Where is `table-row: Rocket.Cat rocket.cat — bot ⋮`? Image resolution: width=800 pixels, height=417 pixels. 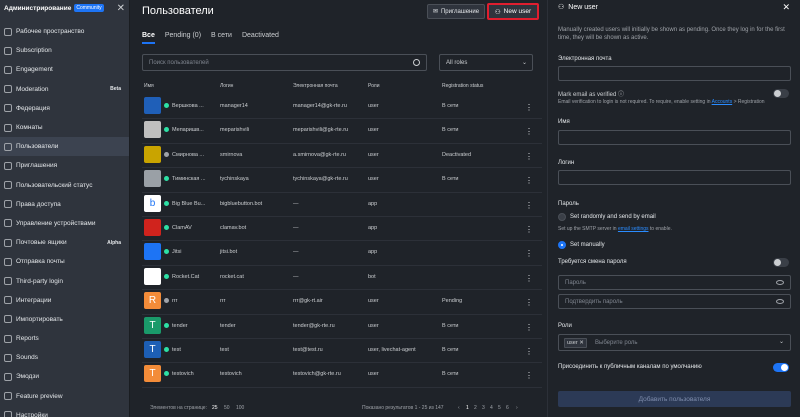 table-row: Rocket.Cat rocket.cat — bot ⋮ is located at coordinates (342, 278).